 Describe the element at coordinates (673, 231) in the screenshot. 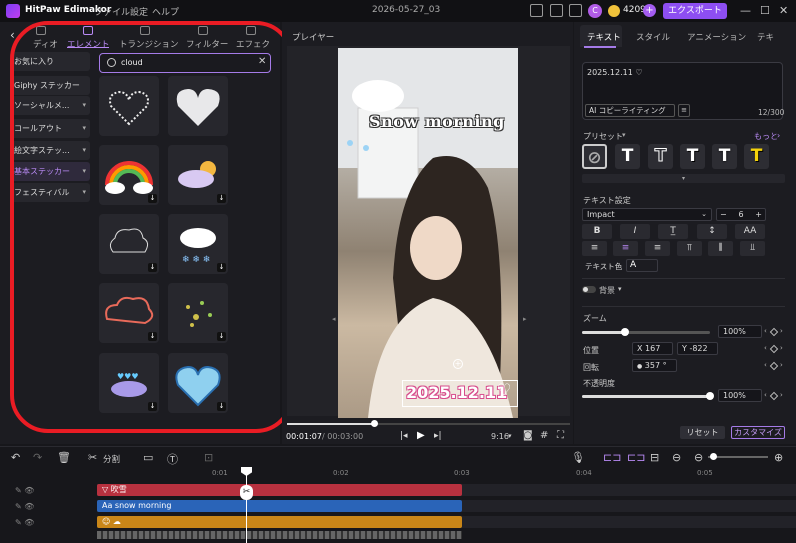

I see `baseline-button: T̲` at that location.